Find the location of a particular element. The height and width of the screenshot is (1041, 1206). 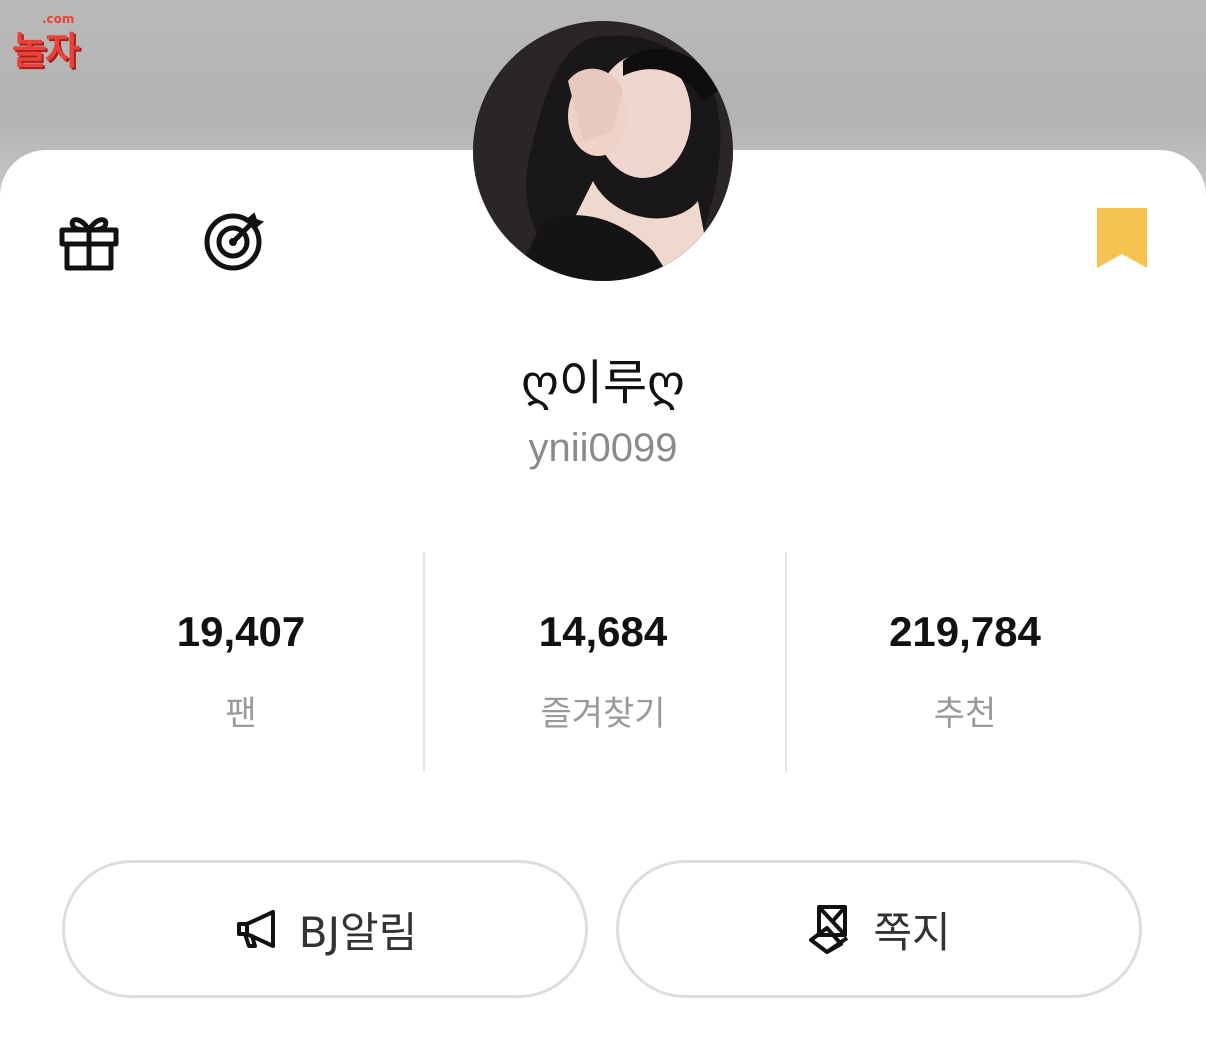

bookmark-icon is located at coordinates (1127, 238).